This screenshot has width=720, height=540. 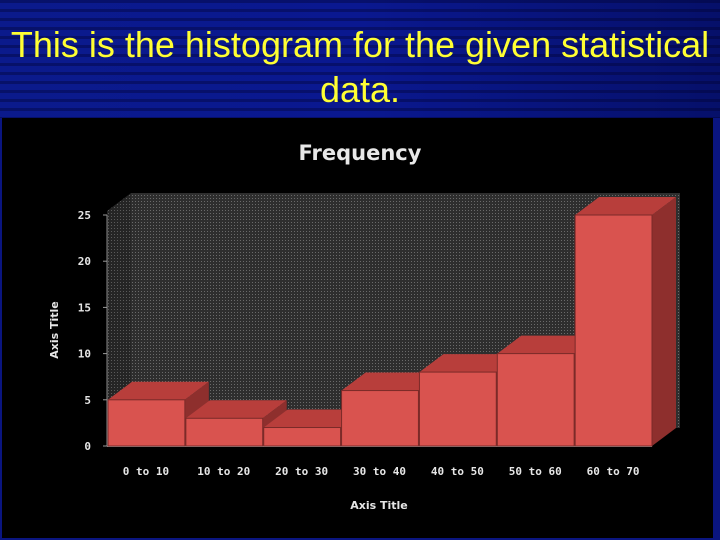 What do you see at coordinates (223, 471) in the screenshot?
I see `x-tick-label: 10 to 20` at bounding box center [223, 471].